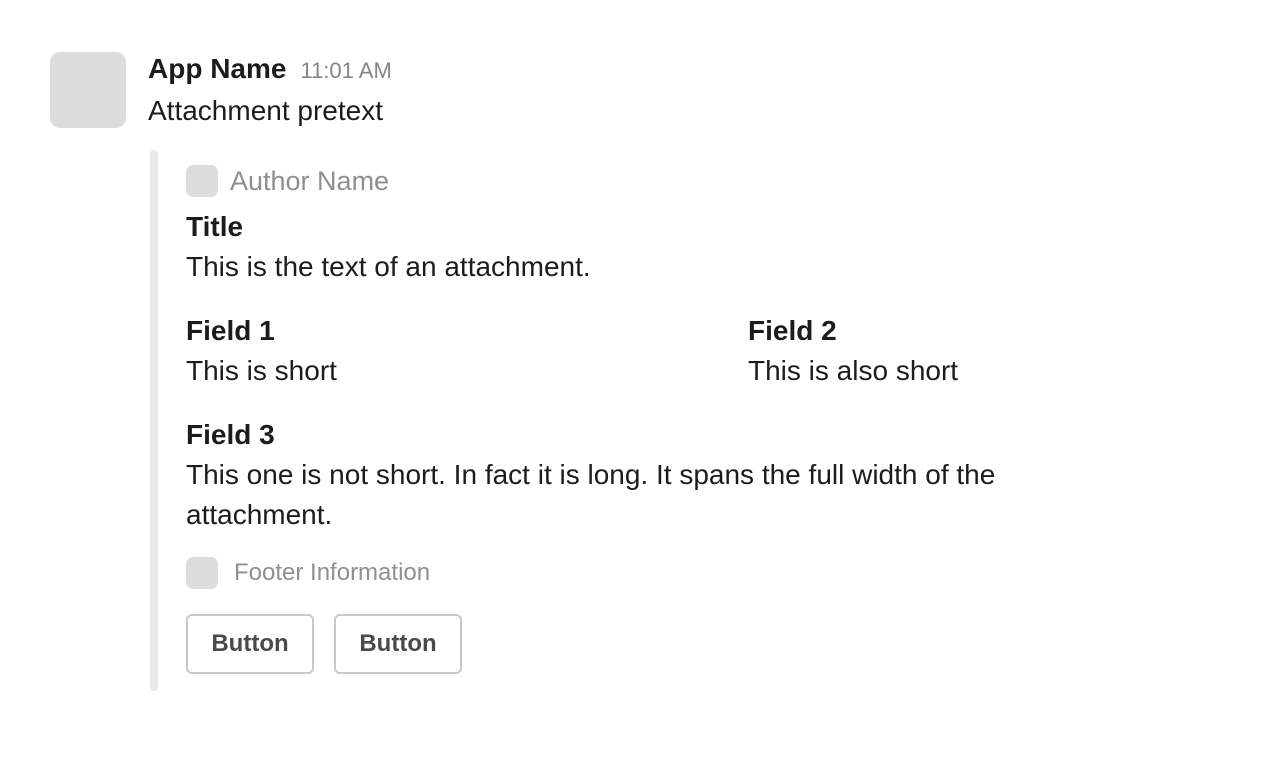 This screenshot has height=762, width=1280. Describe the element at coordinates (88, 90) in the screenshot. I see `app-avatar` at that location.